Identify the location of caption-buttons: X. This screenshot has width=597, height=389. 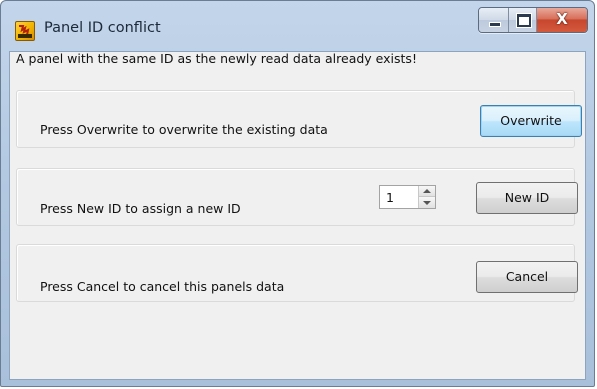
(533, 20).